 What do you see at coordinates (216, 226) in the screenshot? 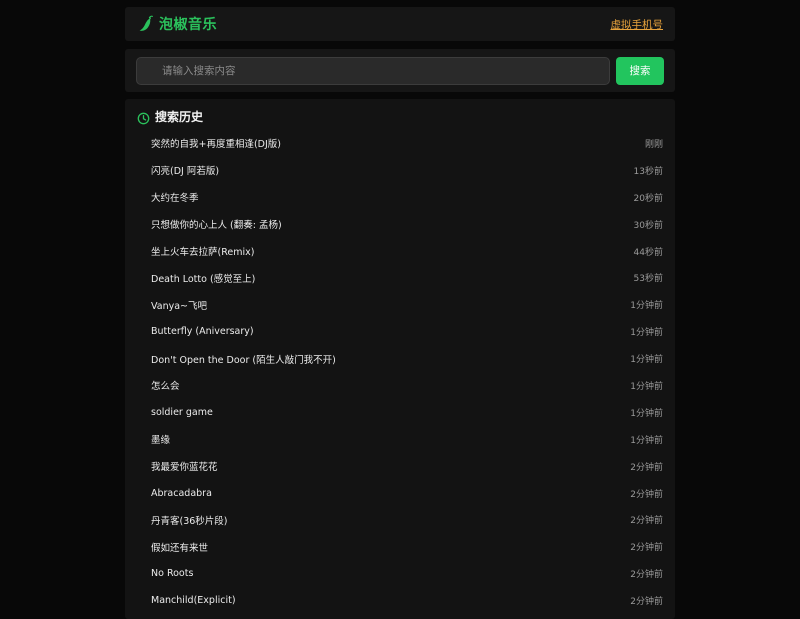
I see `history-item-title: 只想做你的心上人 (翻奏: 孟杨)` at bounding box center [216, 226].